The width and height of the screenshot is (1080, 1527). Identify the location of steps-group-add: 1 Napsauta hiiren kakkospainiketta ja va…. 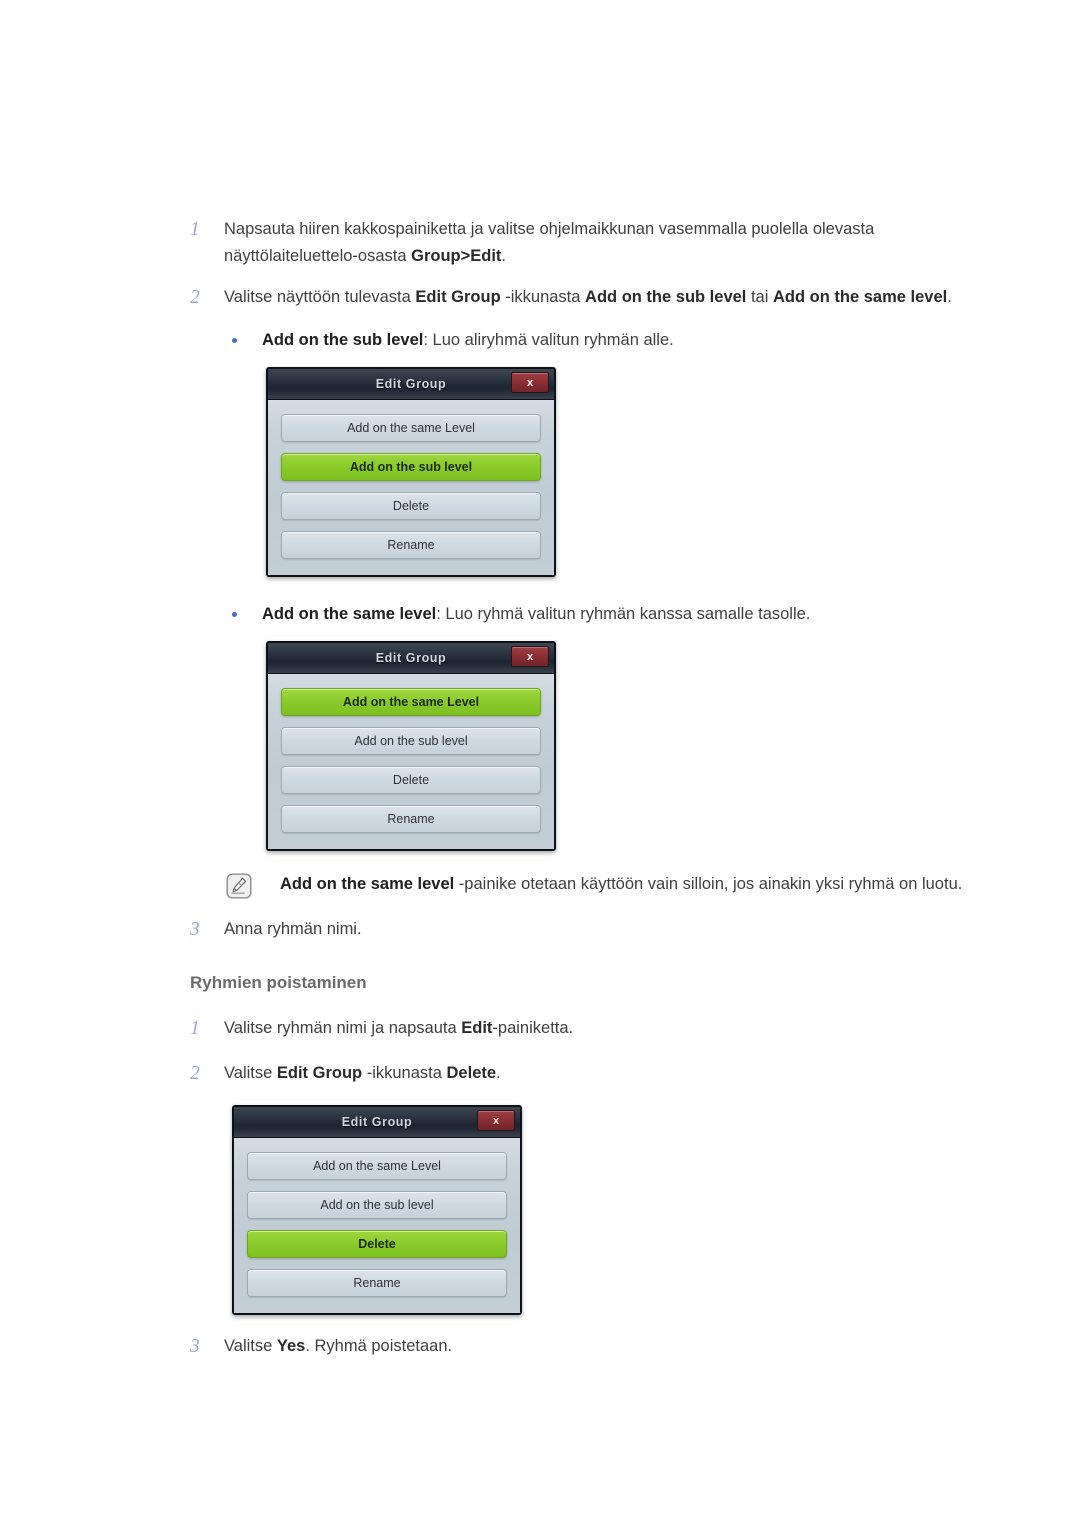
(600, 263).